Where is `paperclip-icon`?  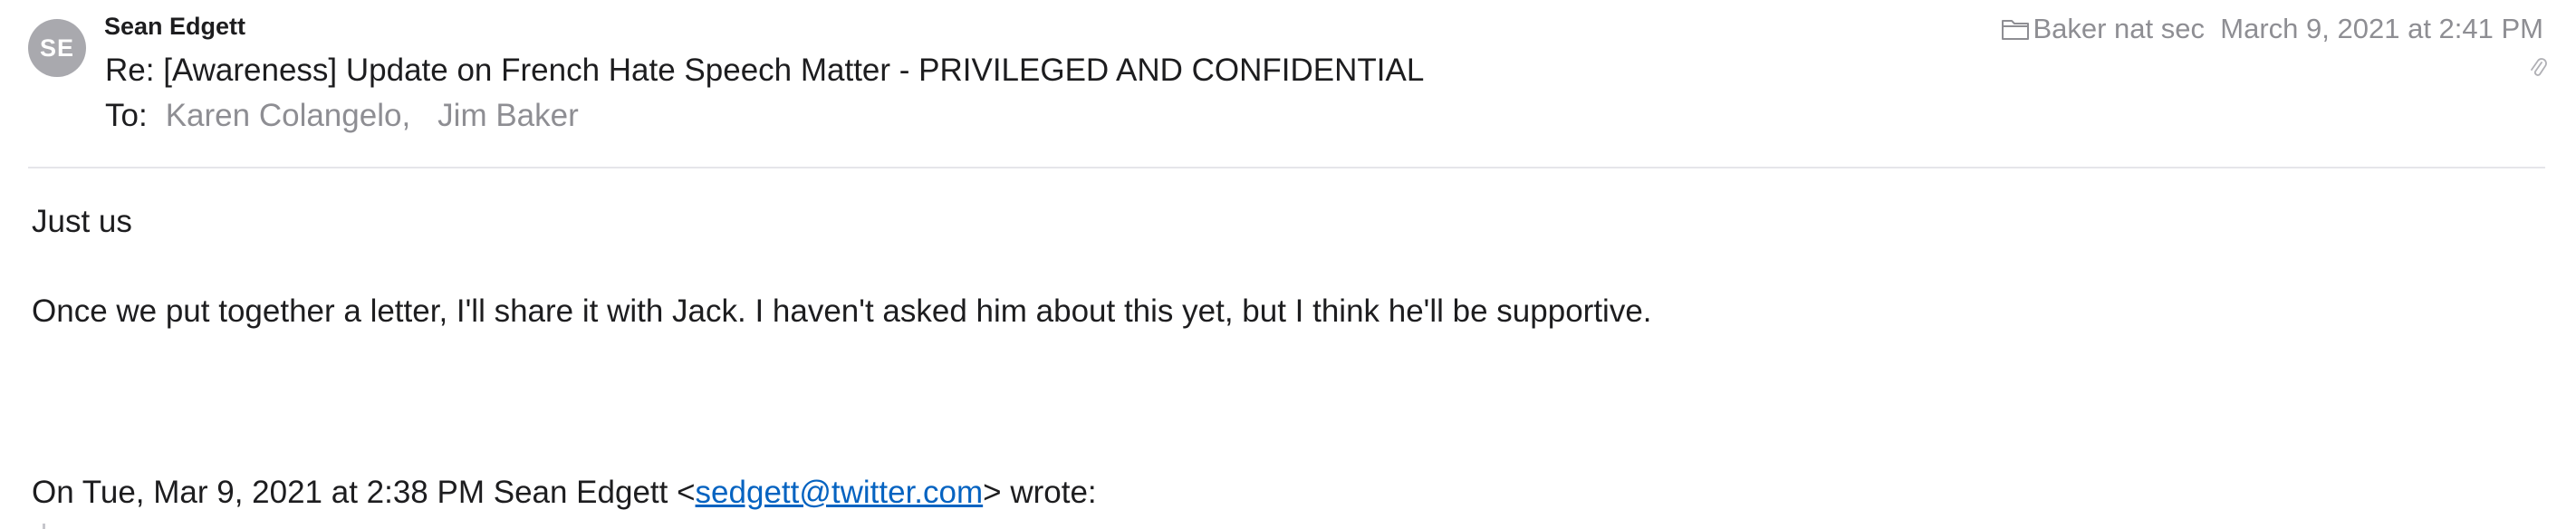 paperclip-icon is located at coordinates (2538, 68).